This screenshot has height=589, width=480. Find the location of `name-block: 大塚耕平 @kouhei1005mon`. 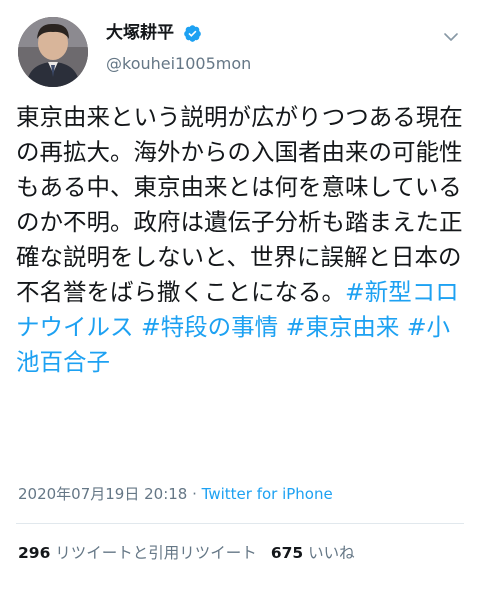

name-block: 大塚耕平 @kouhei1005mon is located at coordinates (178, 48).